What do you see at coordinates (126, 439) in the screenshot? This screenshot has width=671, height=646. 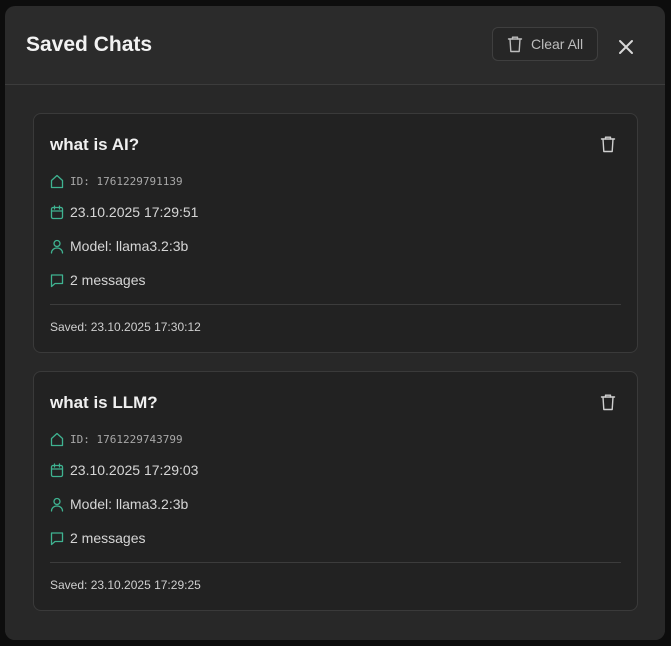 I see `chat-id: ID: 1761229743799` at bounding box center [126, 439].